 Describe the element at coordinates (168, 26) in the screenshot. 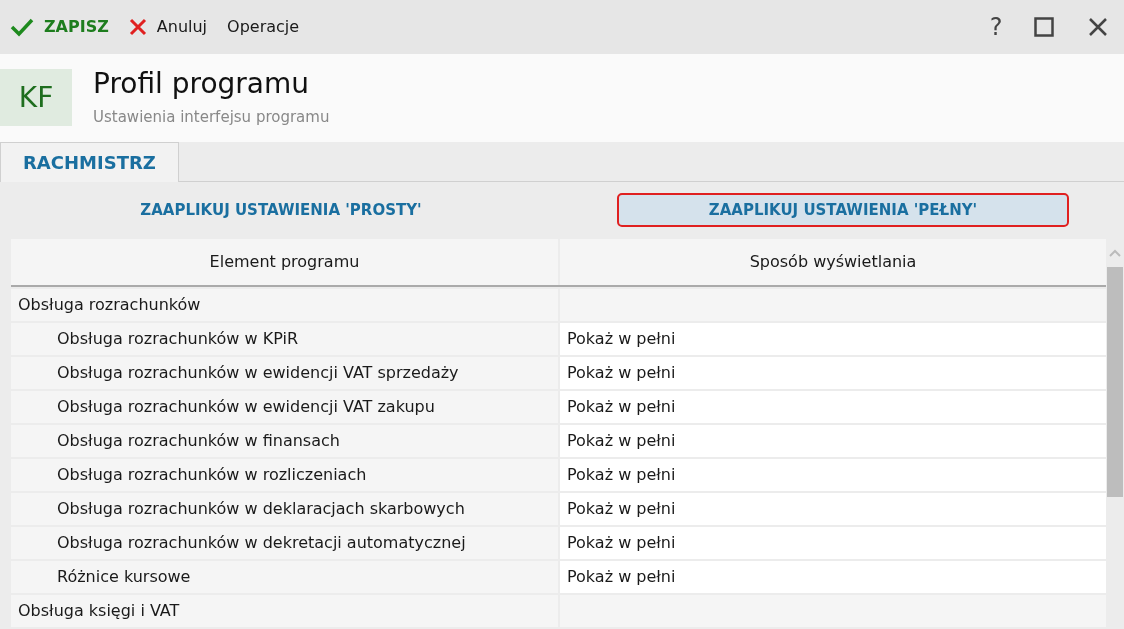

I see `cancel-button: Anuluj` at that location.